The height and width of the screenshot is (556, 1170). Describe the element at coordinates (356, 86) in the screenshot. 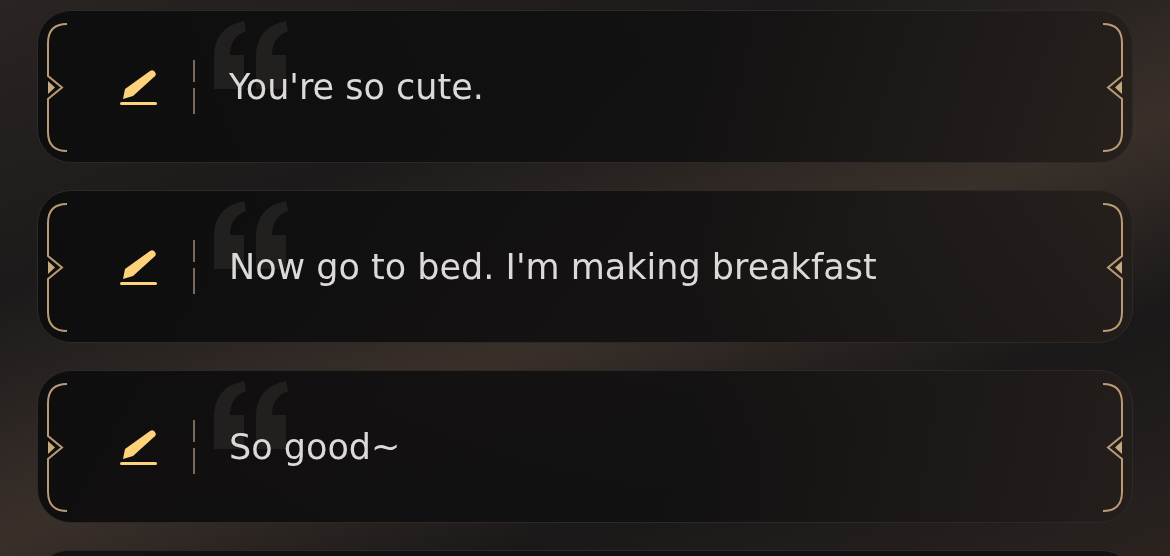

I see `option-text: You're so cute.` at that location.